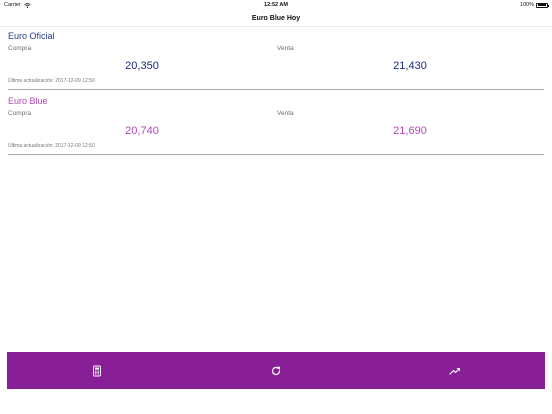 The height and width of the screenshot is (414, 552). Describe the element at coordinates (142, 66) in the screenshot. I see `buy-value: 20,350` at that location.